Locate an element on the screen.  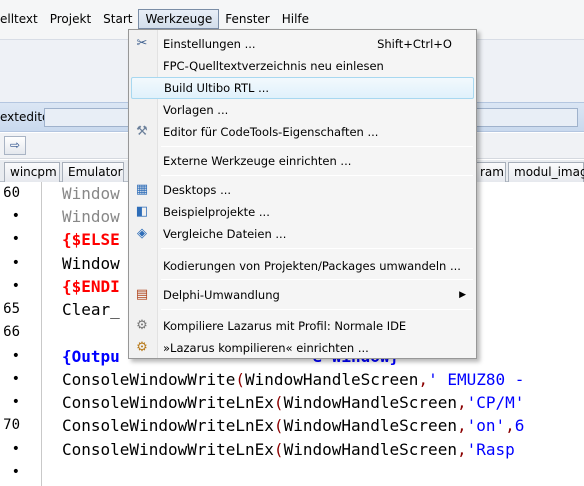
menu-item-shortcut: Shift+Ctrl+O is located at coordinates (414, 44).